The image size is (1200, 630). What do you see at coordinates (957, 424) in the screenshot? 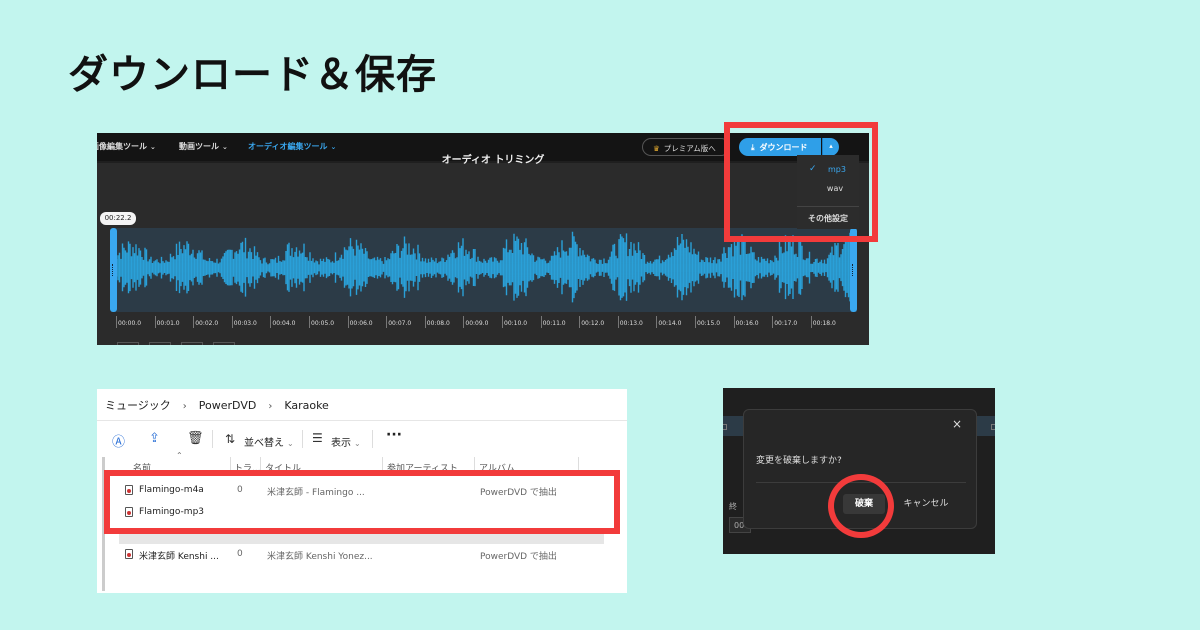
I see `close-icon: ×` at bounding box center [957, 424].